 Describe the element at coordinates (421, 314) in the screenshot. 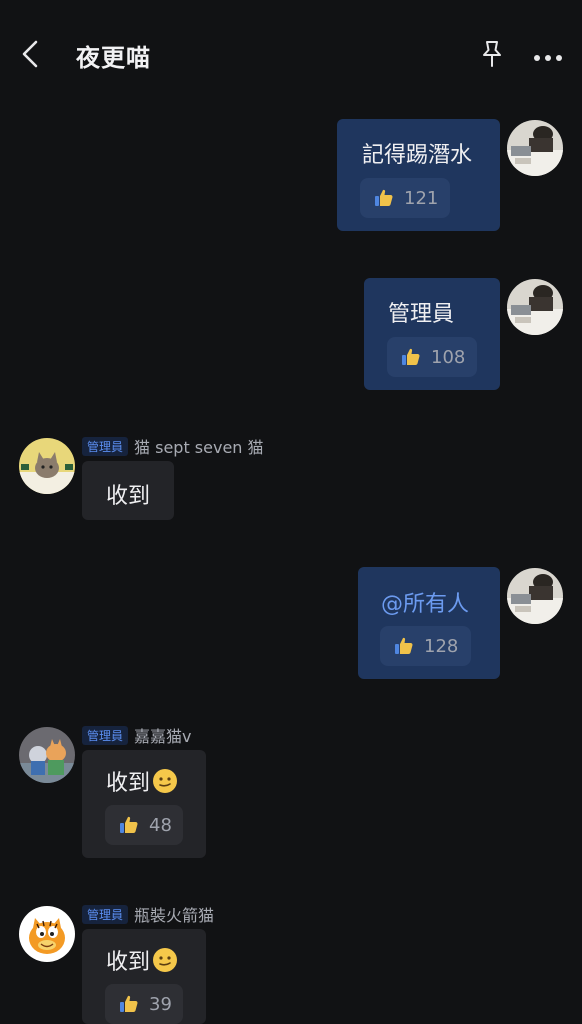

I see `message-text: 管理員` at that location.